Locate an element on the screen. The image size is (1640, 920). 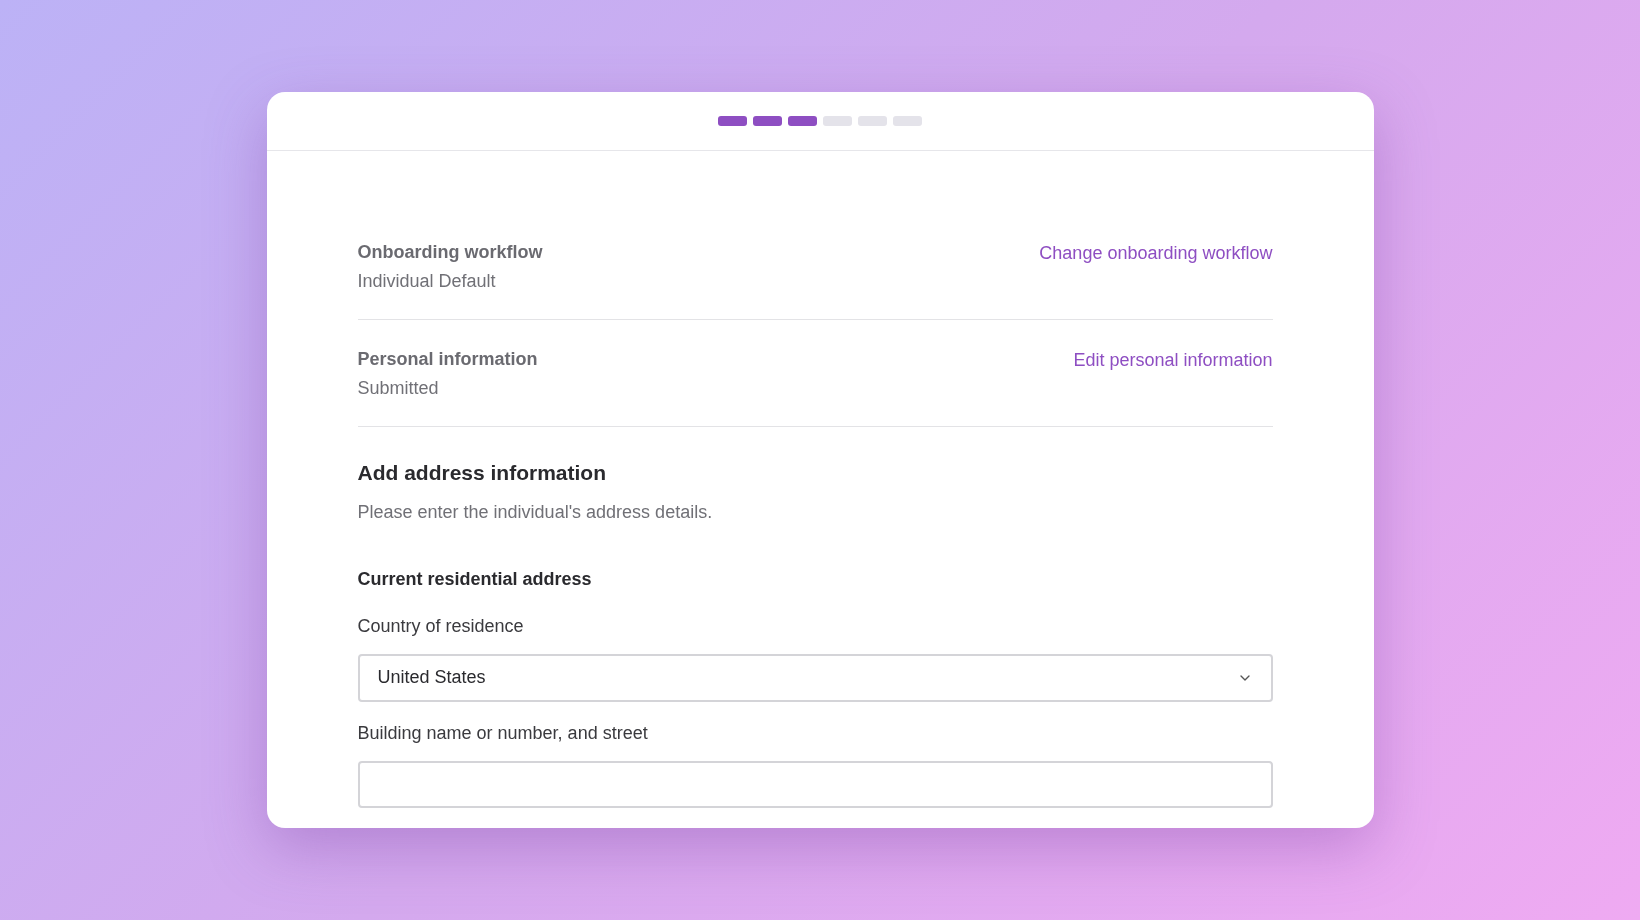
row-title: Personal information is located at coordinates (447, 359).